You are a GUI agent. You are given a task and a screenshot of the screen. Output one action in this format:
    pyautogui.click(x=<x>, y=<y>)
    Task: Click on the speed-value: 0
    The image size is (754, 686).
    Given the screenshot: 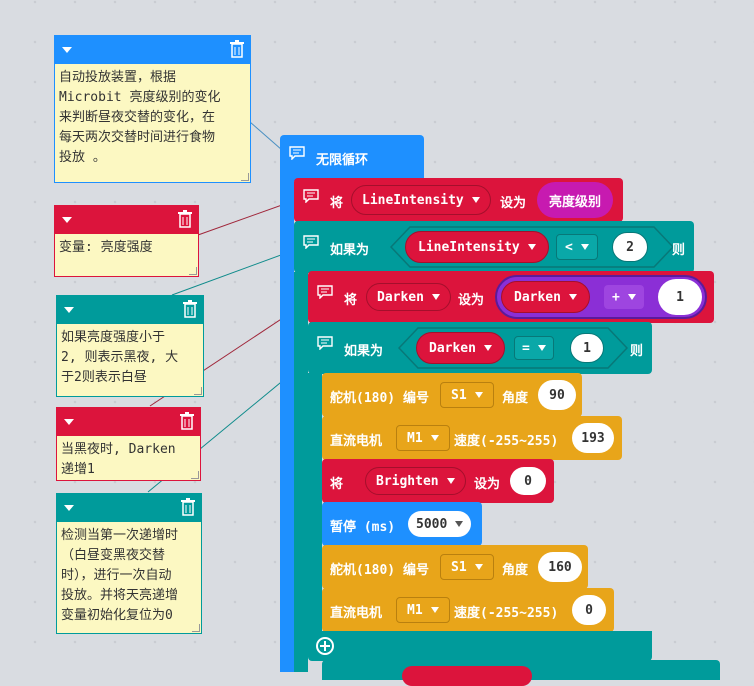 What is the action you would take?
    pyautogui.click(x=589, y=610)
    